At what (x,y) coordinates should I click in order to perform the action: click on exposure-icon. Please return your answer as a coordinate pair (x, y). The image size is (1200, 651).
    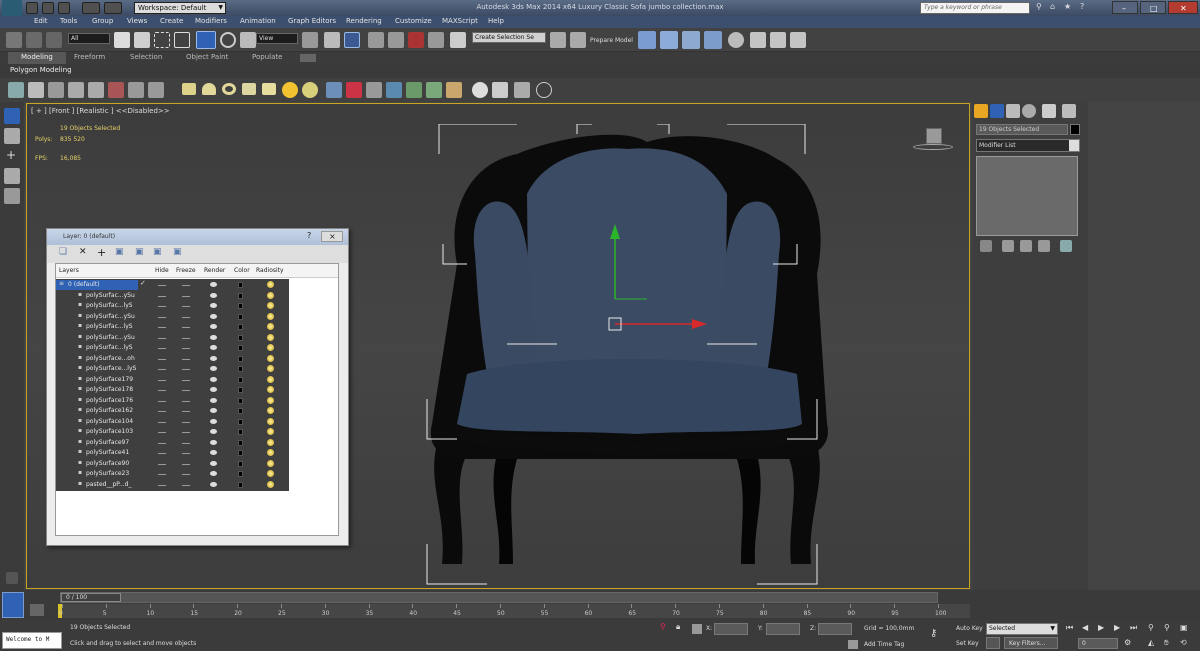
    Looking at the image, I should click on (136, 90).